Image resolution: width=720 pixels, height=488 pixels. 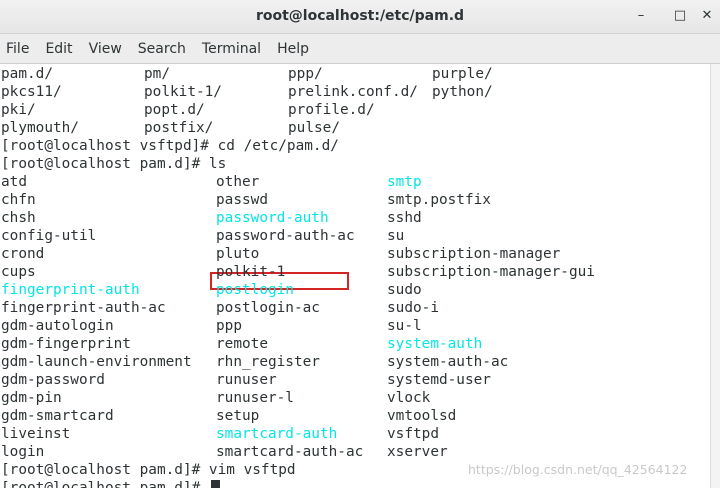 What do you see at coordinates (23, 452) in the screenshot?
I see `file-entry: login` at bounding box center [23, 452].